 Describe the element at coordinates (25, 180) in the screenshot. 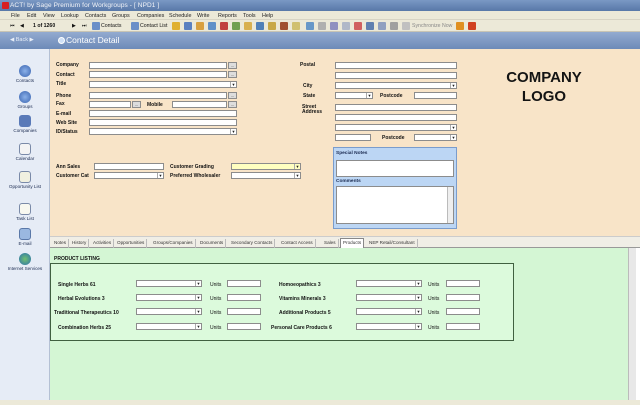

I see `nav-opportunity-list: Opportunity List` at that location.